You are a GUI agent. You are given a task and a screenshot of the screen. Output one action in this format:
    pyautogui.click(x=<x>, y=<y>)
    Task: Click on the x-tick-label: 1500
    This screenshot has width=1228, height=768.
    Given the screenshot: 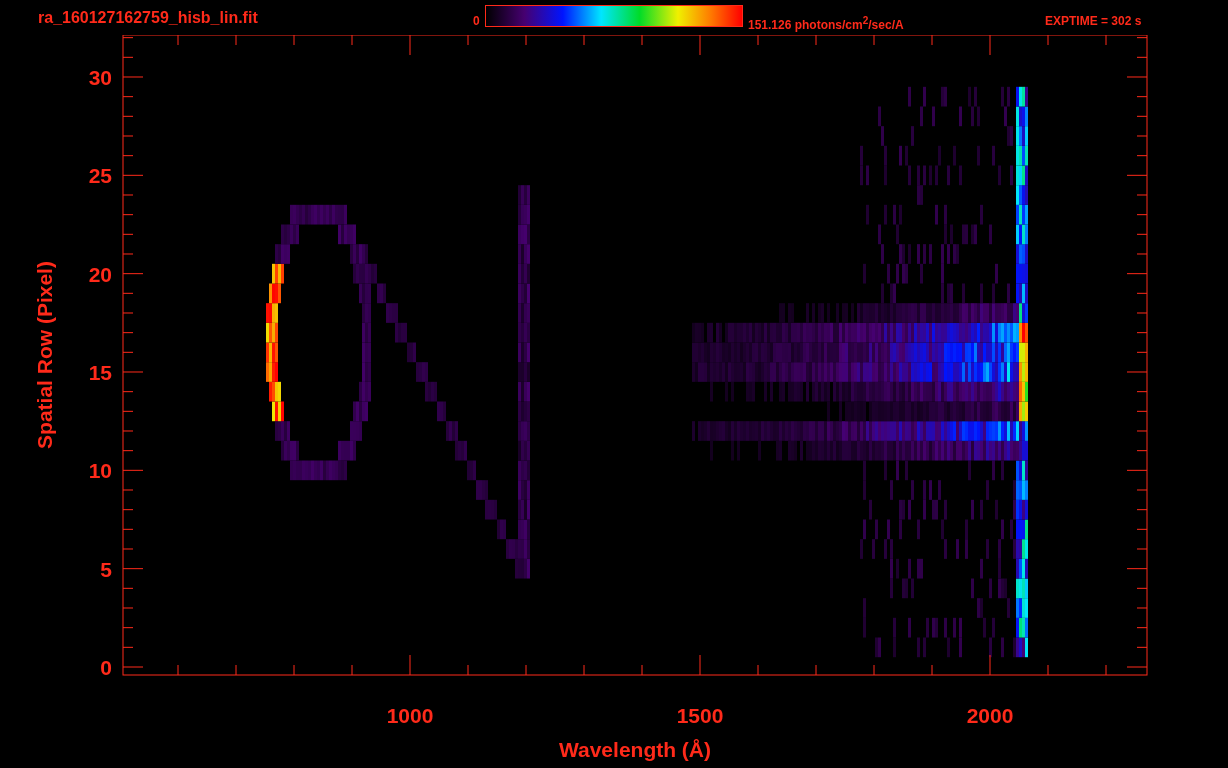 What is the action you would take?
    pyautogui.click(x=700, y=715)
    